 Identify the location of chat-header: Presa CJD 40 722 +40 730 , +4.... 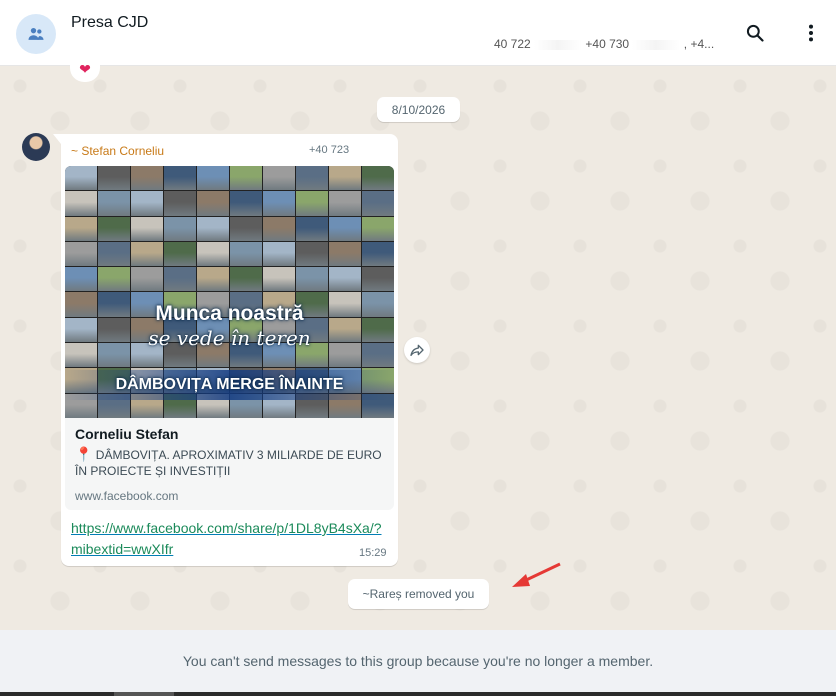
(418, 33).